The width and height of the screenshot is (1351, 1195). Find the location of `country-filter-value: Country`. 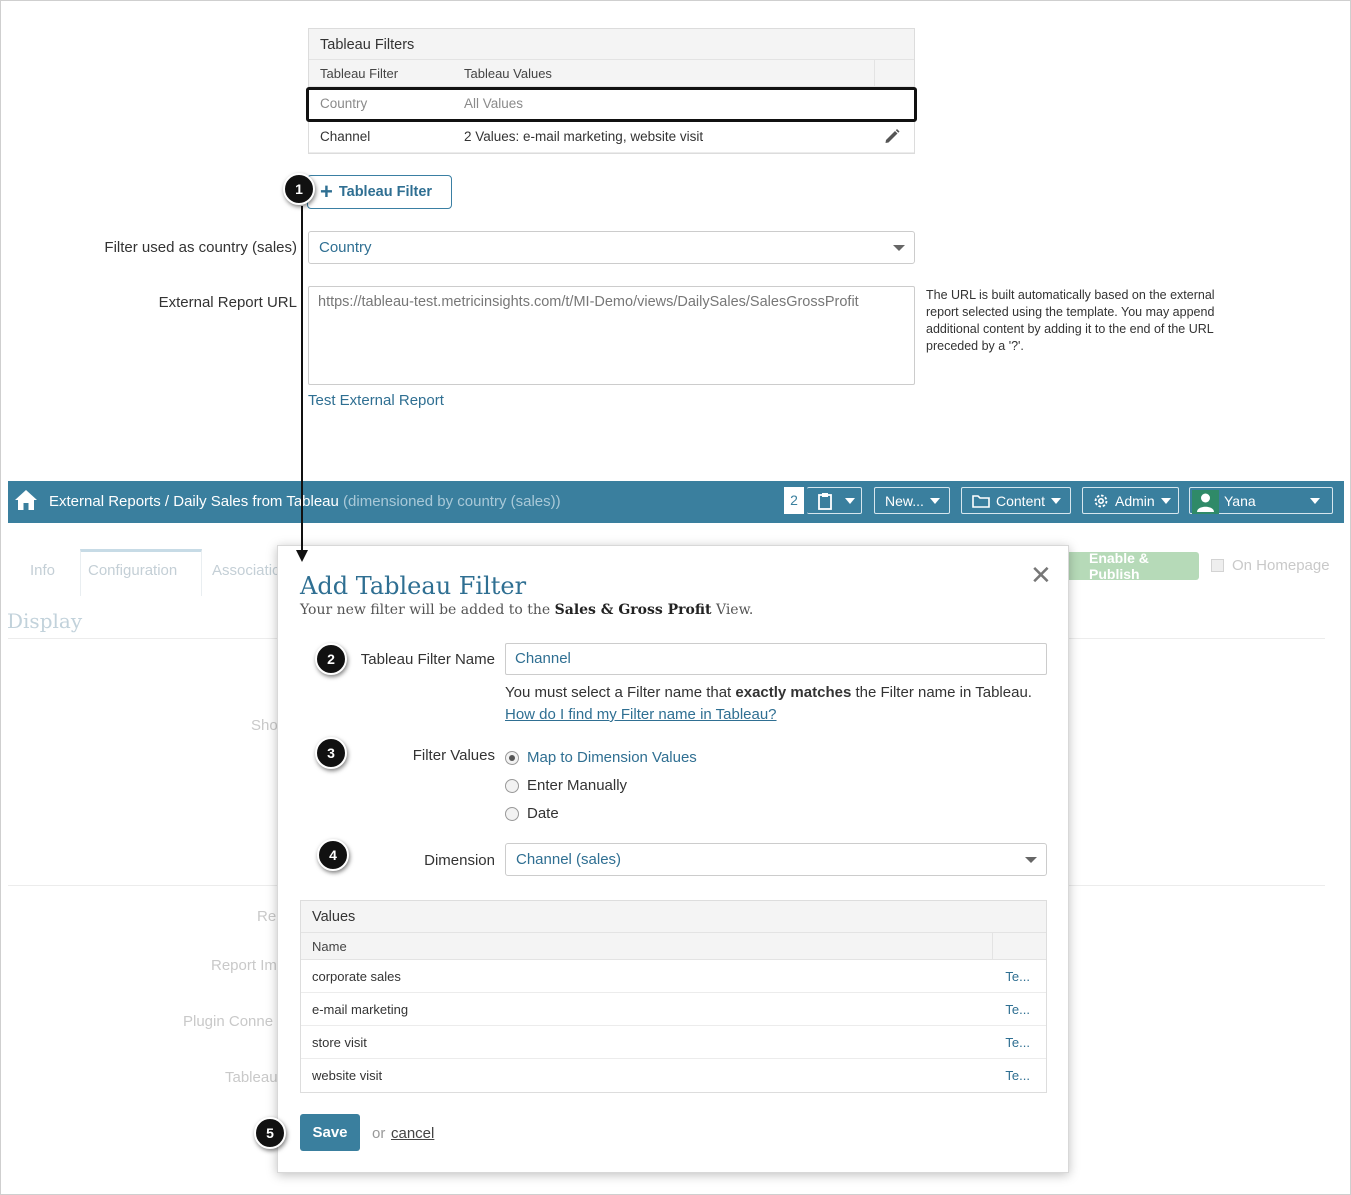

country-filter-value: Country is located at coordinates (345, 247).